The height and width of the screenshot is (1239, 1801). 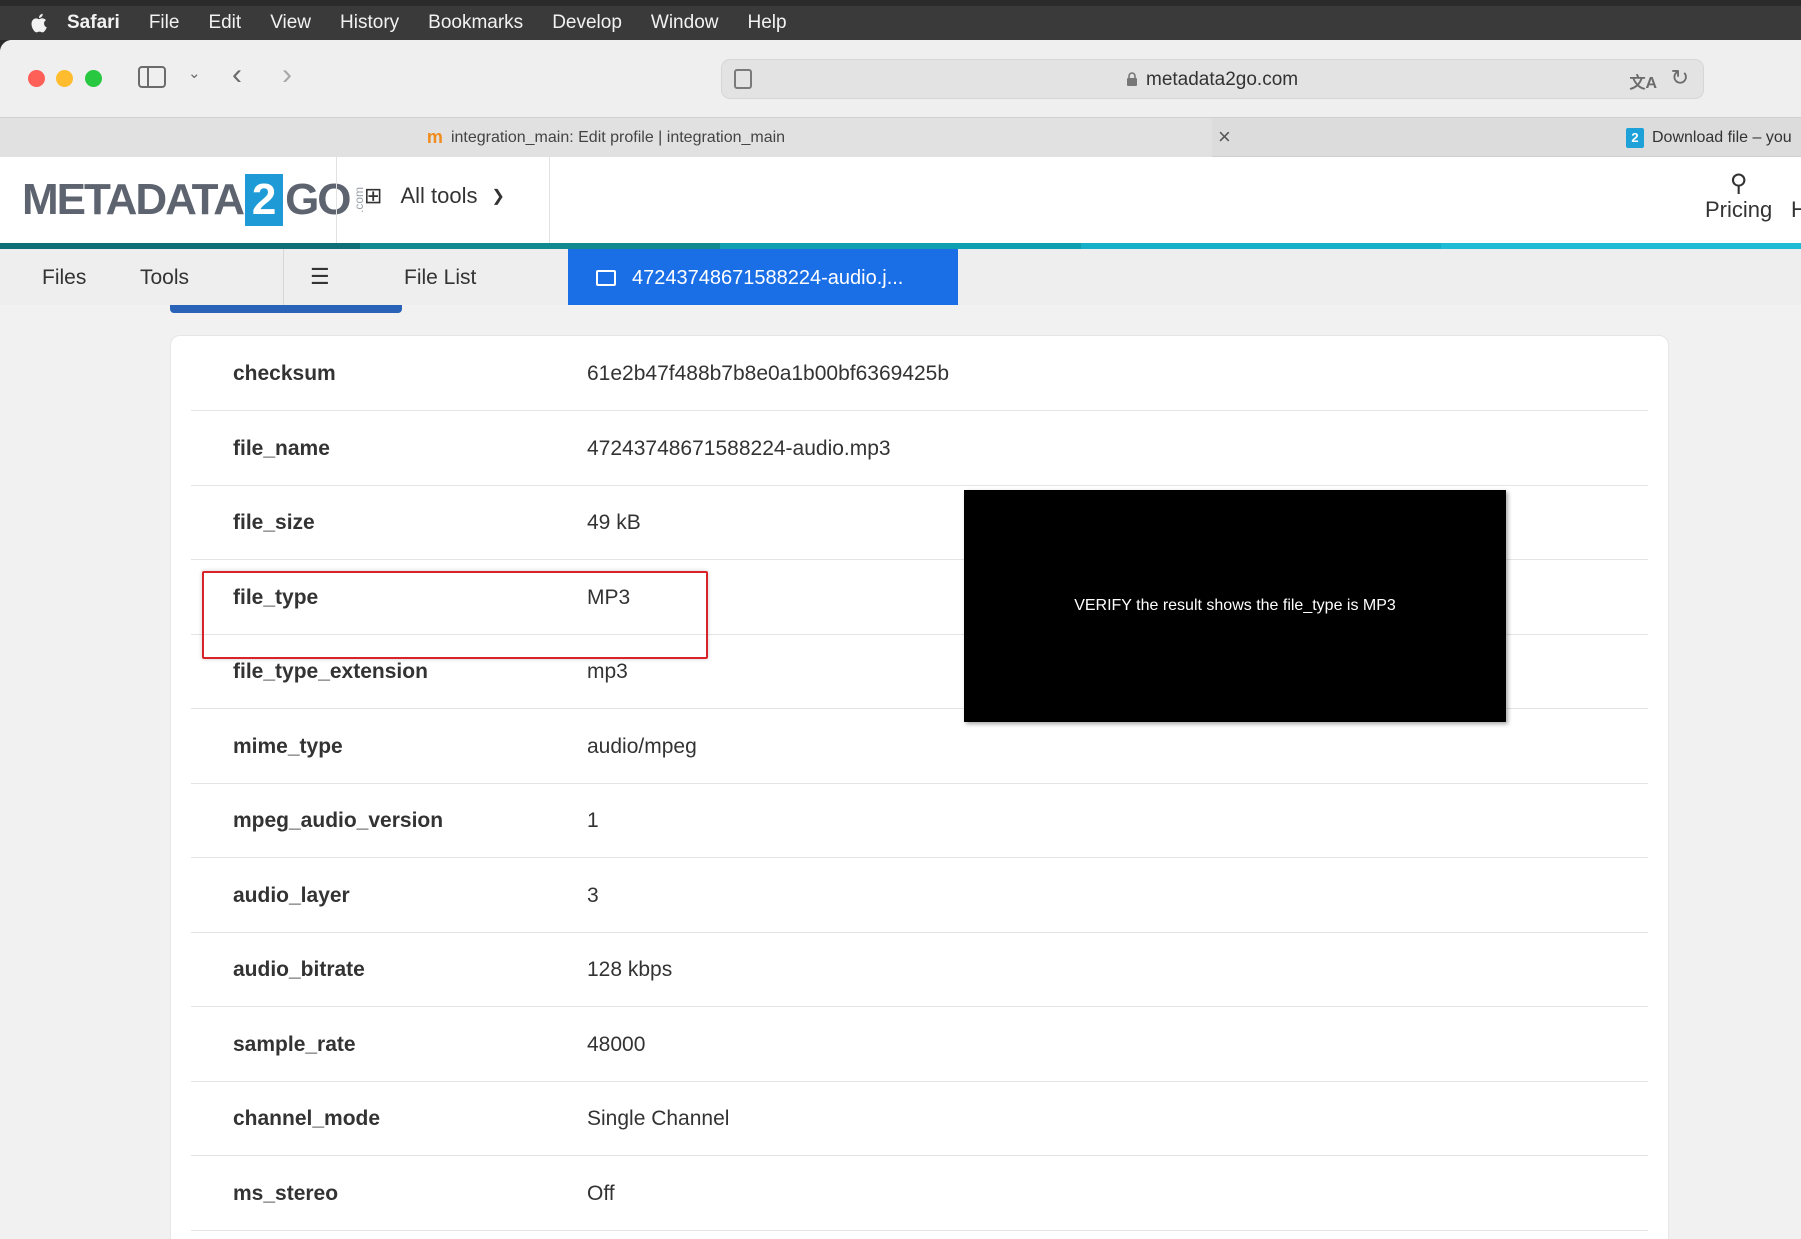 I want to click on metadata-key: sample_rate, so click(x=294, y=1044).